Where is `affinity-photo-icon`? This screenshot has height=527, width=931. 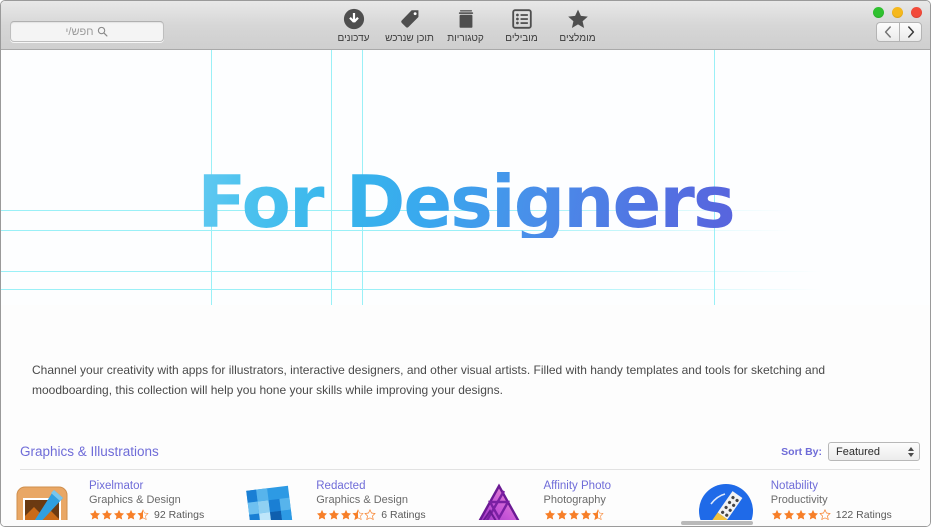 affinity-photo-icon is located at coordinates (499, 502).